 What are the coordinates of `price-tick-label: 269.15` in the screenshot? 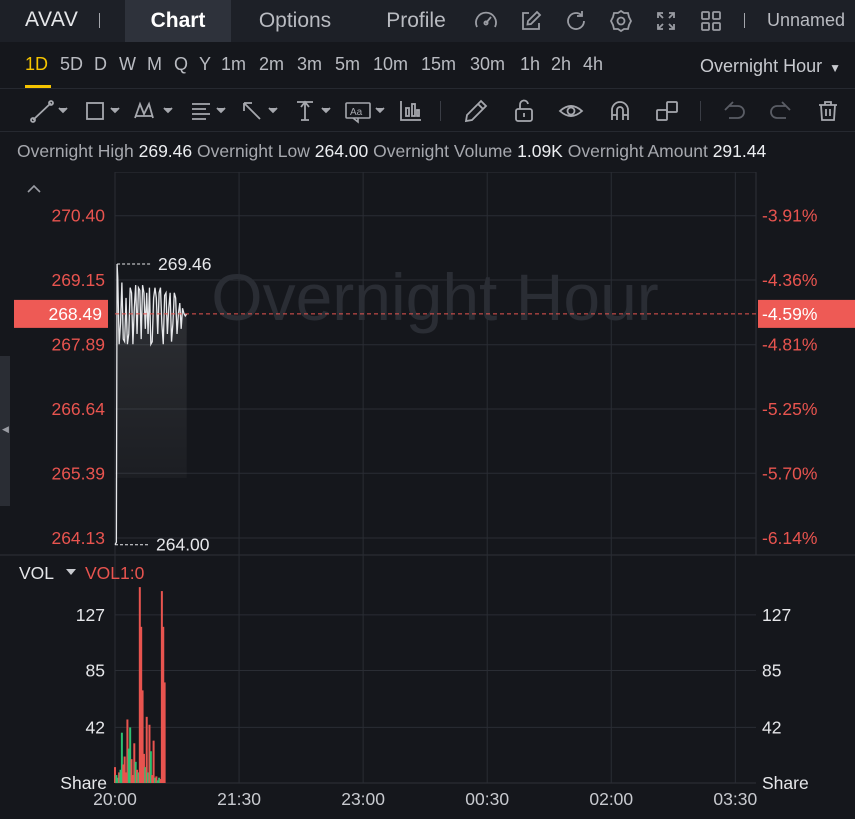 It's located at (78, 280).